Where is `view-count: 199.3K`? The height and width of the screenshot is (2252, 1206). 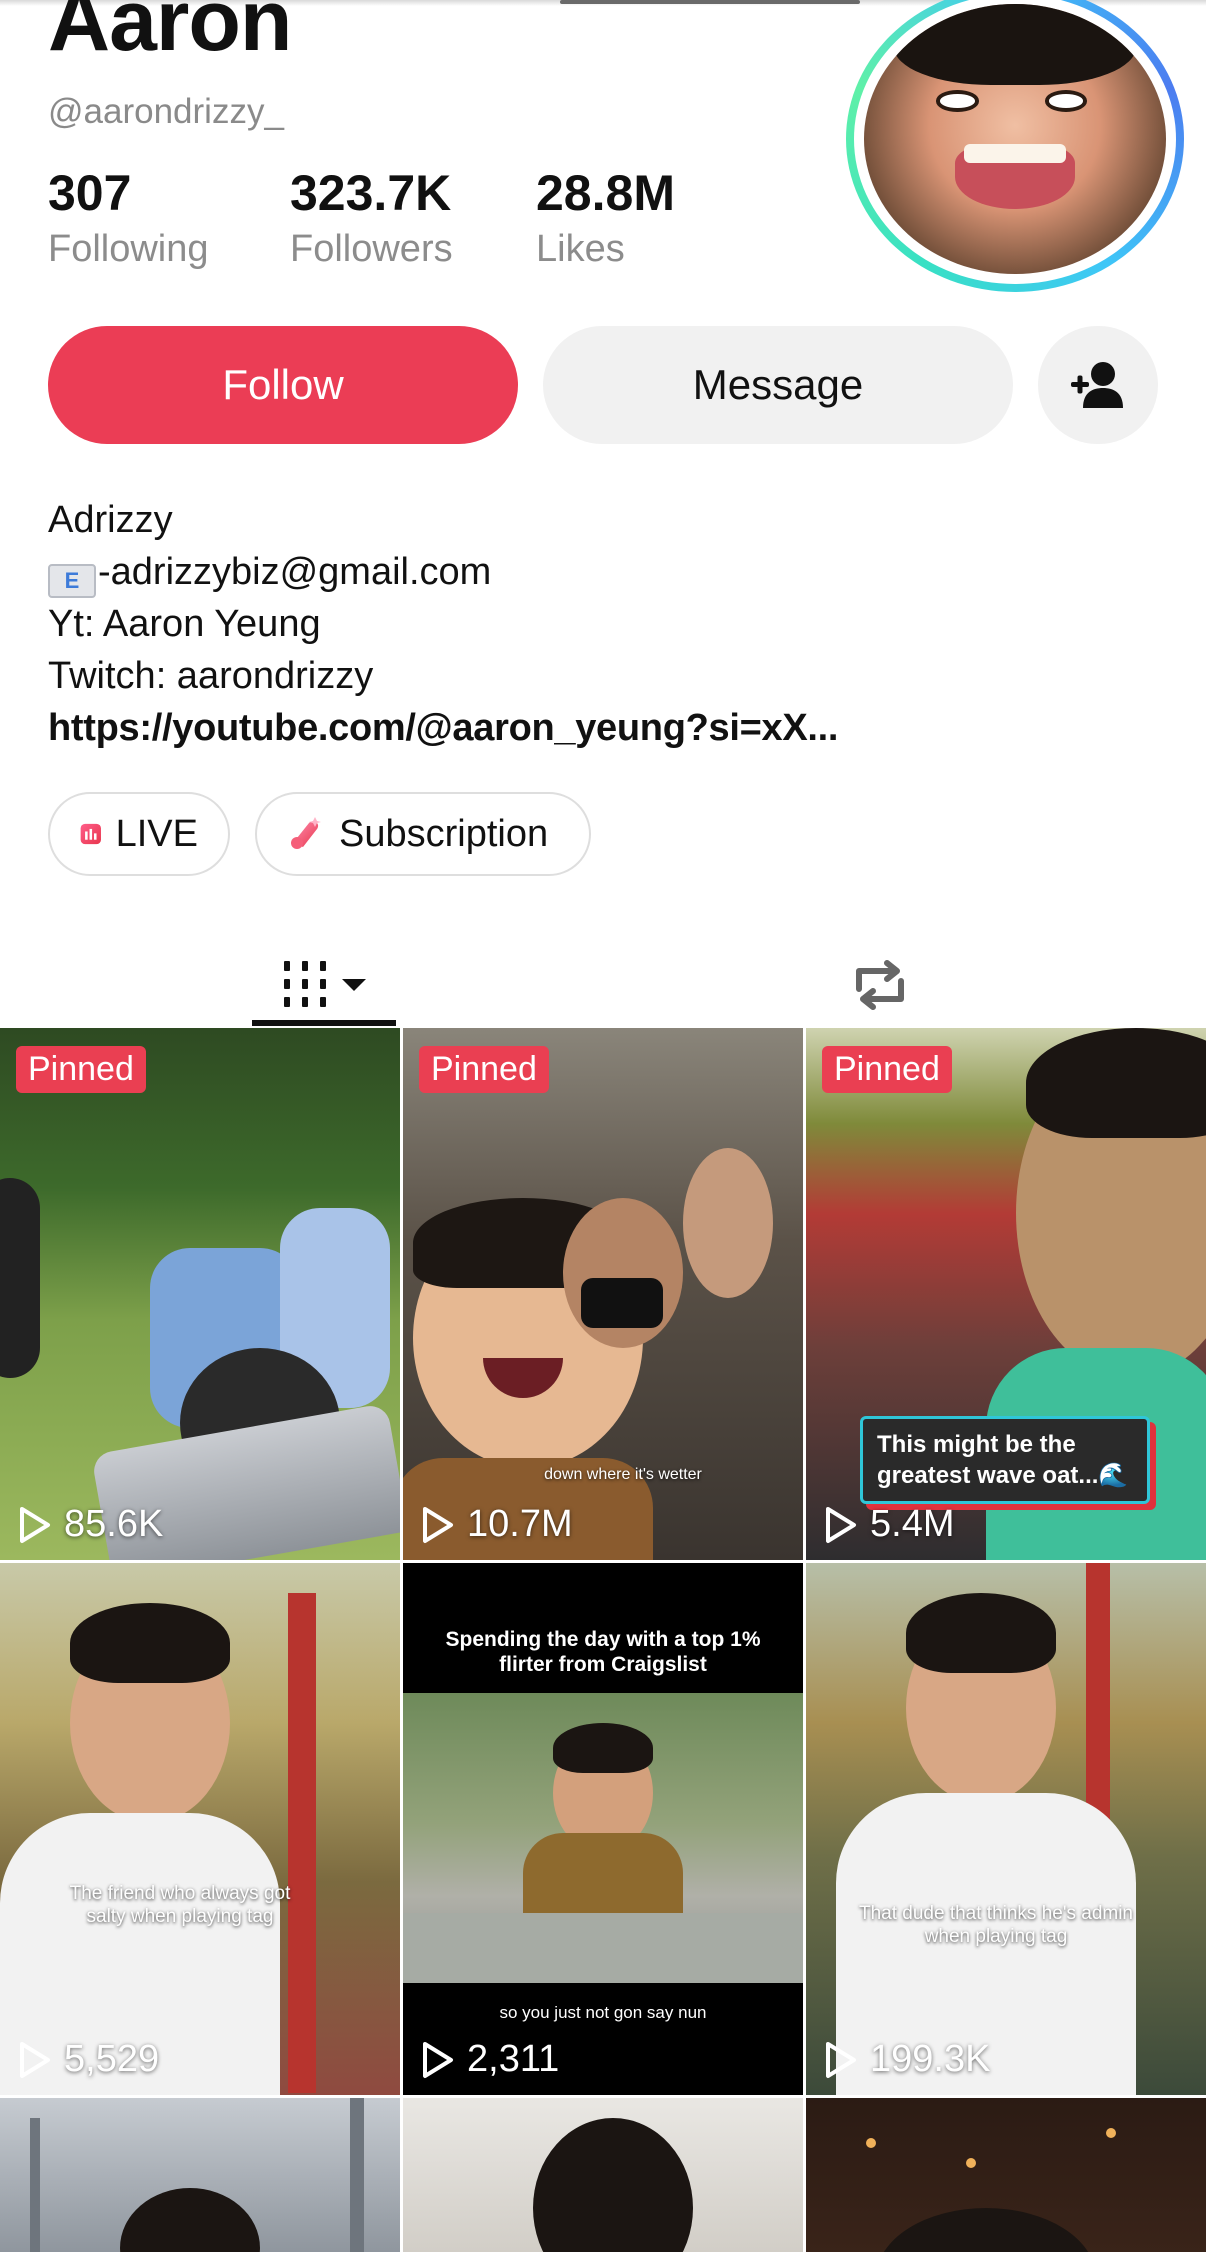 view-count: 199.3K is located at coordinates (907, 2059).